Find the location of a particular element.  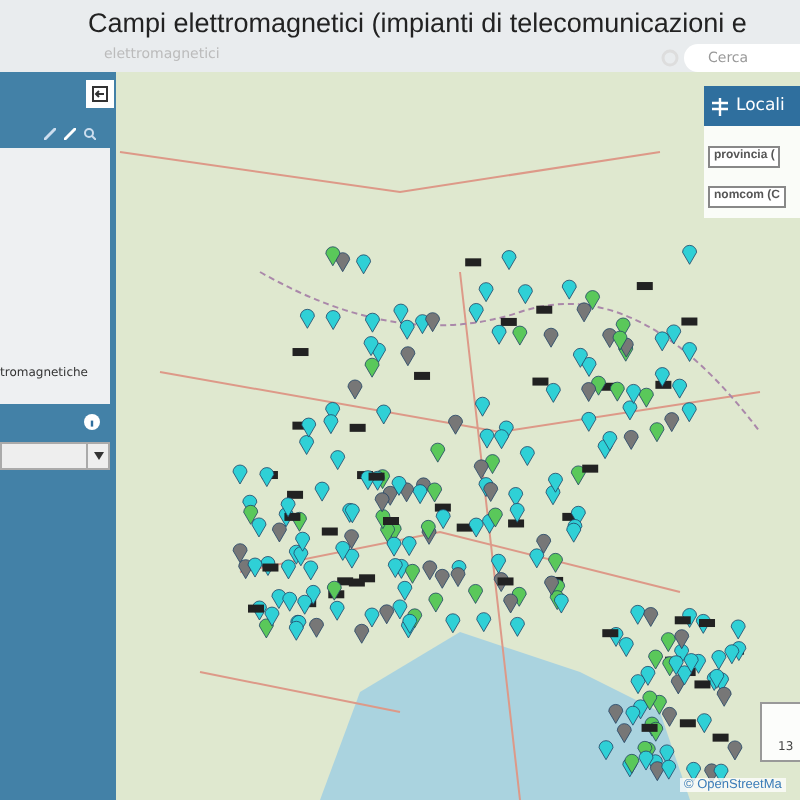

locate-title: Locali is located at coordinates (760, 106).